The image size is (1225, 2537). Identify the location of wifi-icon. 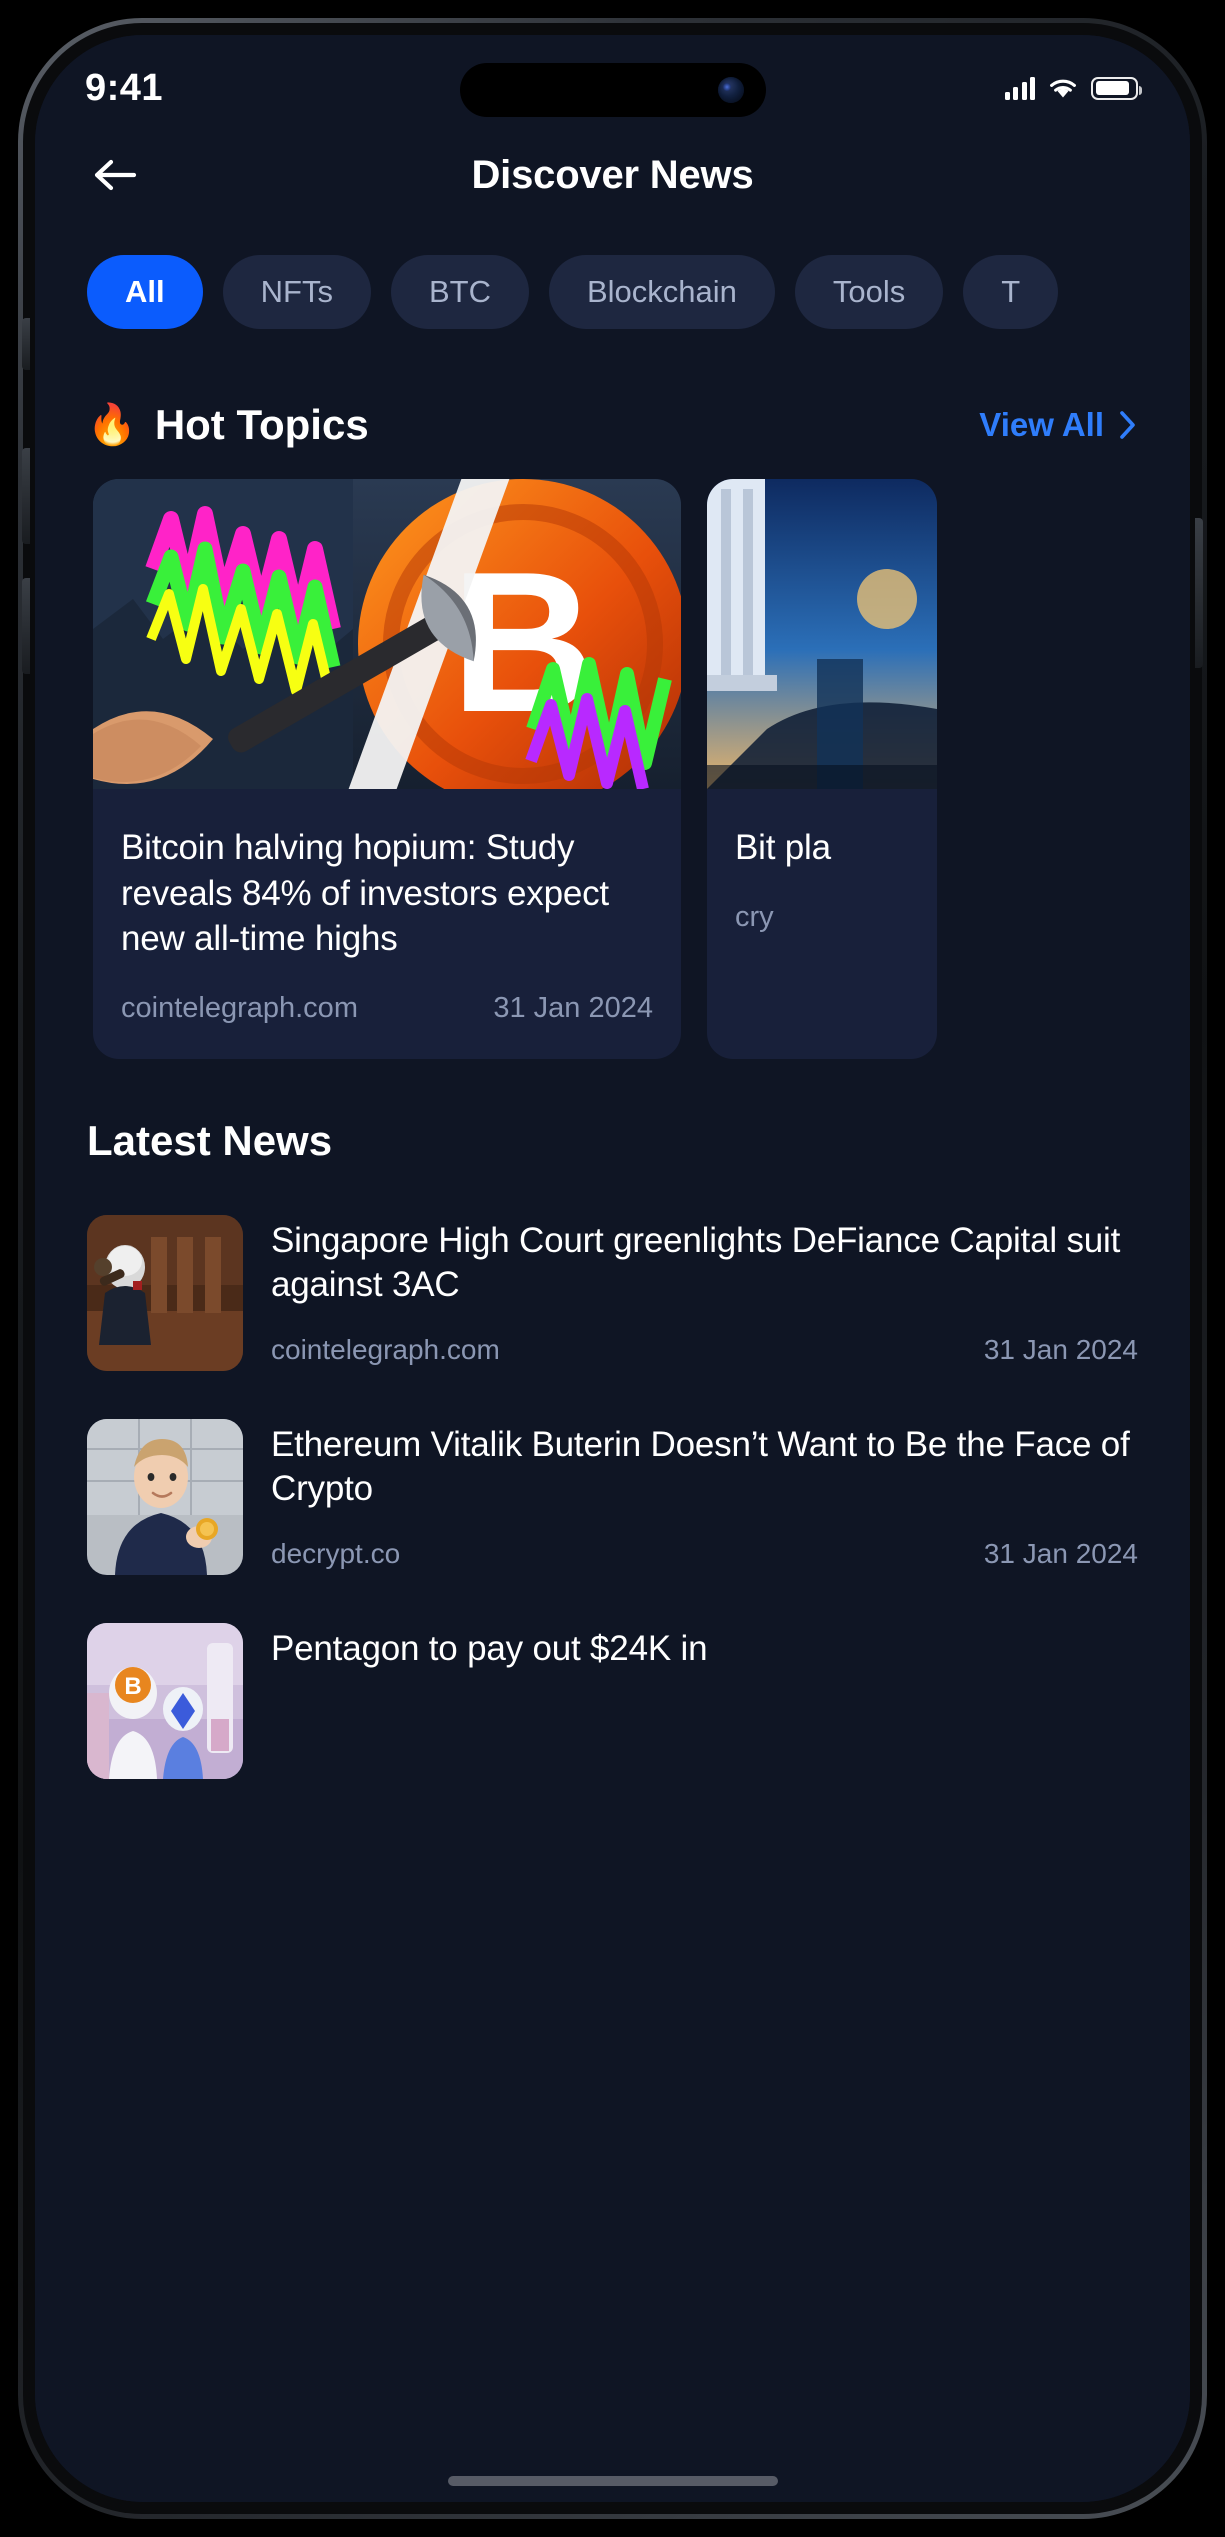
(1063, 88).